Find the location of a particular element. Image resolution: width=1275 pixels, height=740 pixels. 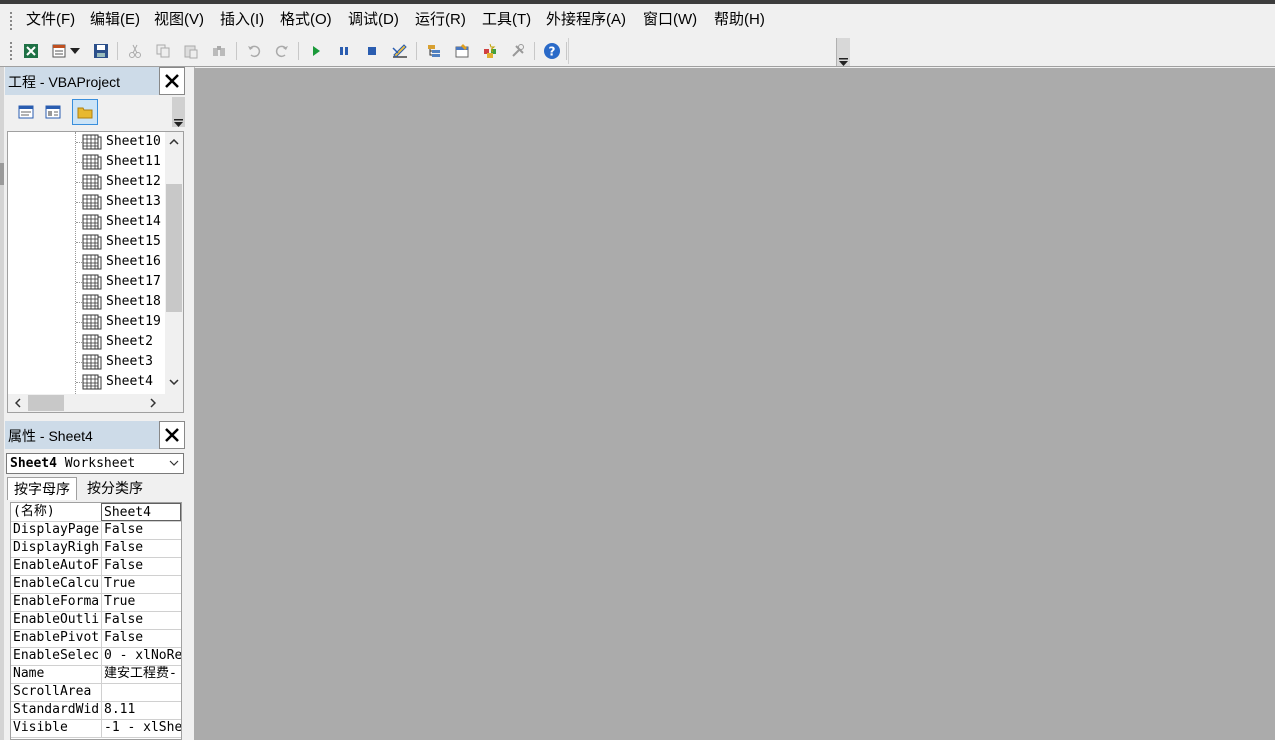

property-row: EnableFormatConditionsCalculationTrue is located at coordinates (96, 602).